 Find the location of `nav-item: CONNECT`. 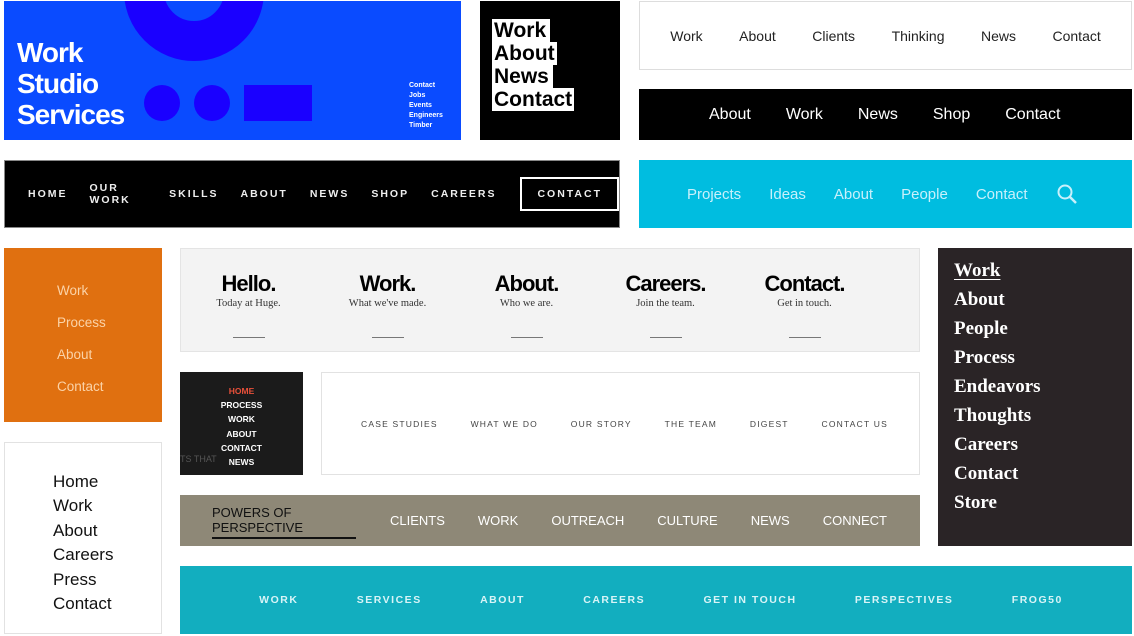

nav-item: CONNECT is located at coordinates (855, 520).